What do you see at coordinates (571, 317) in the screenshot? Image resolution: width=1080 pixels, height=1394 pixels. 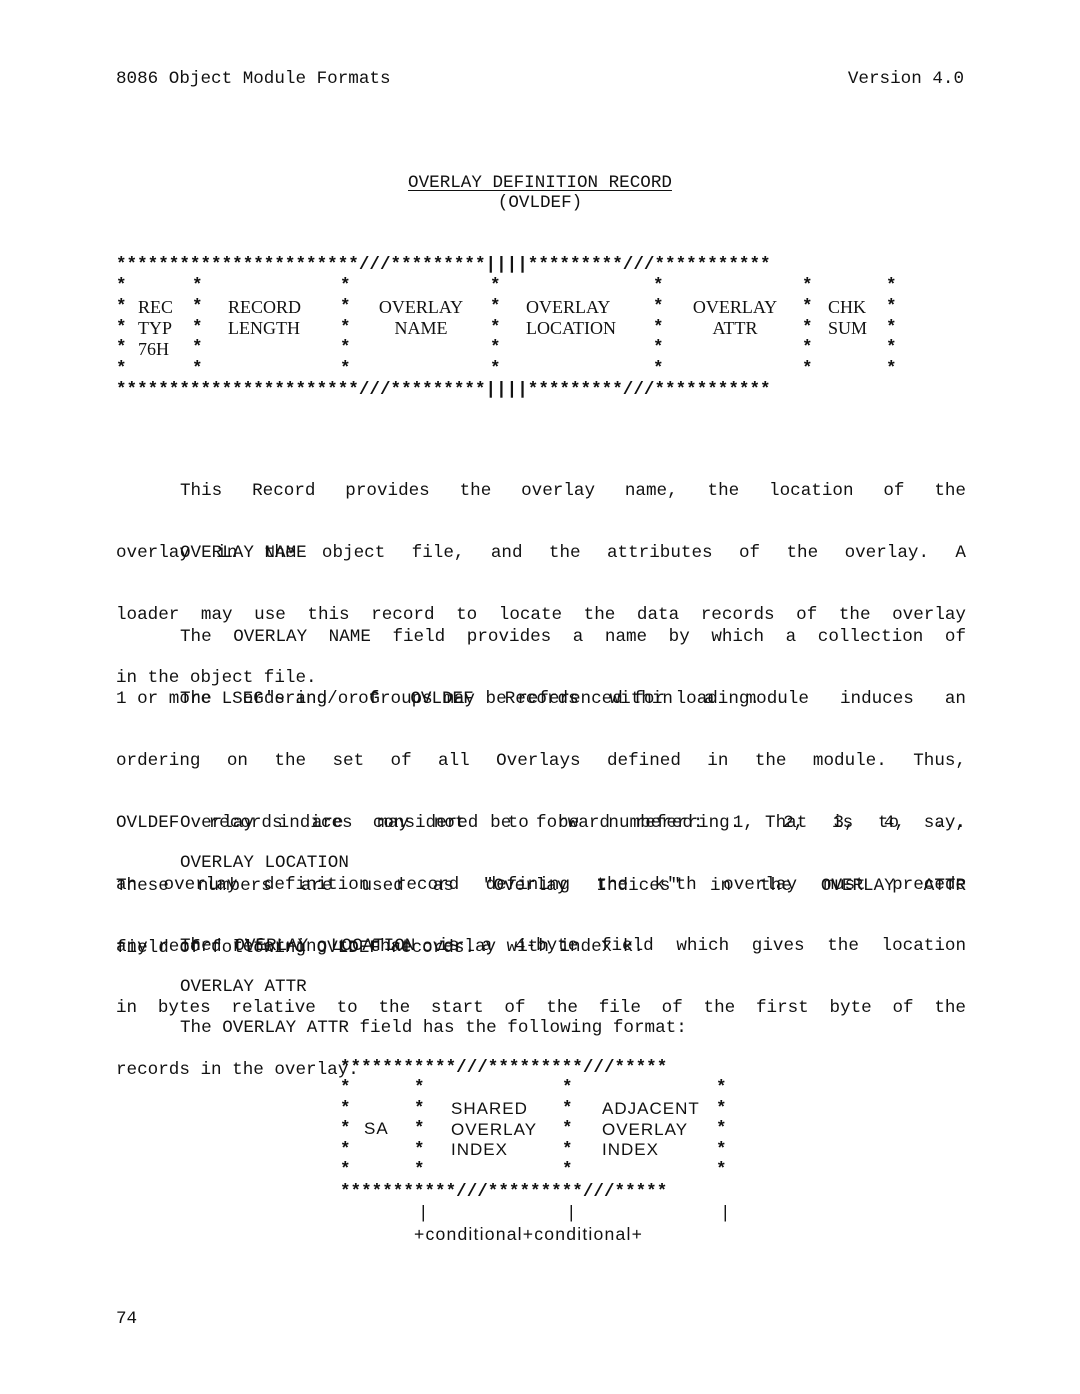 I see `field-overlay-location: OVERLAY LOCATION` at bounding box center [571, 317].